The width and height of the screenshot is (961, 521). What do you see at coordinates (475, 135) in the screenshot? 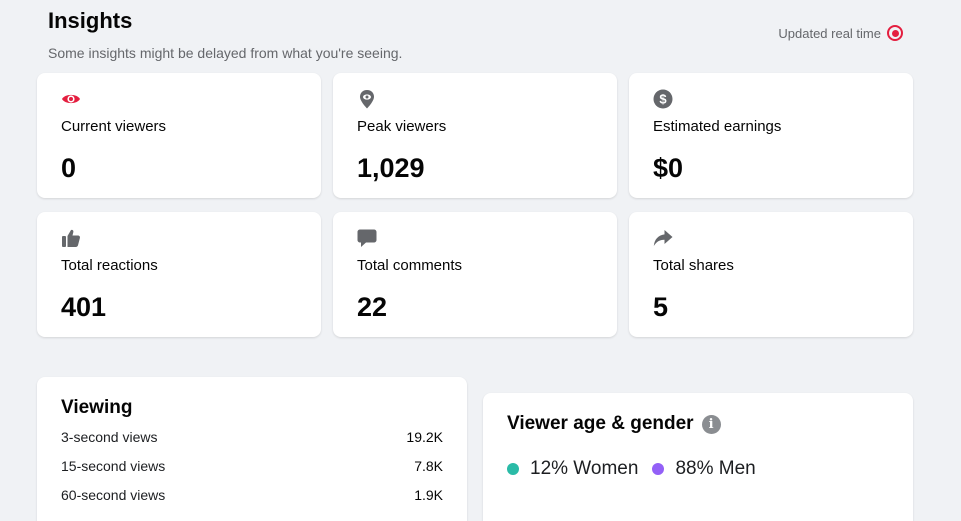
I see `stat-card-peak-viewers: Peak viewers 1,029` at bounding box center [475, 135].